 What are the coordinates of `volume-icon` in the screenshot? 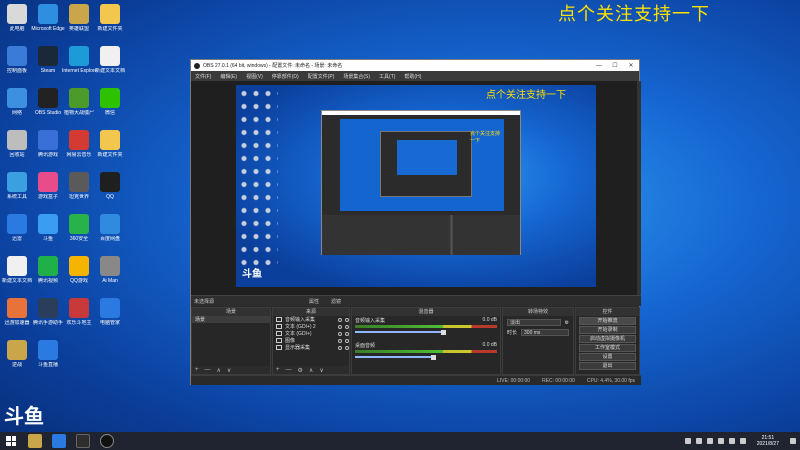 It's located at (731, 441).